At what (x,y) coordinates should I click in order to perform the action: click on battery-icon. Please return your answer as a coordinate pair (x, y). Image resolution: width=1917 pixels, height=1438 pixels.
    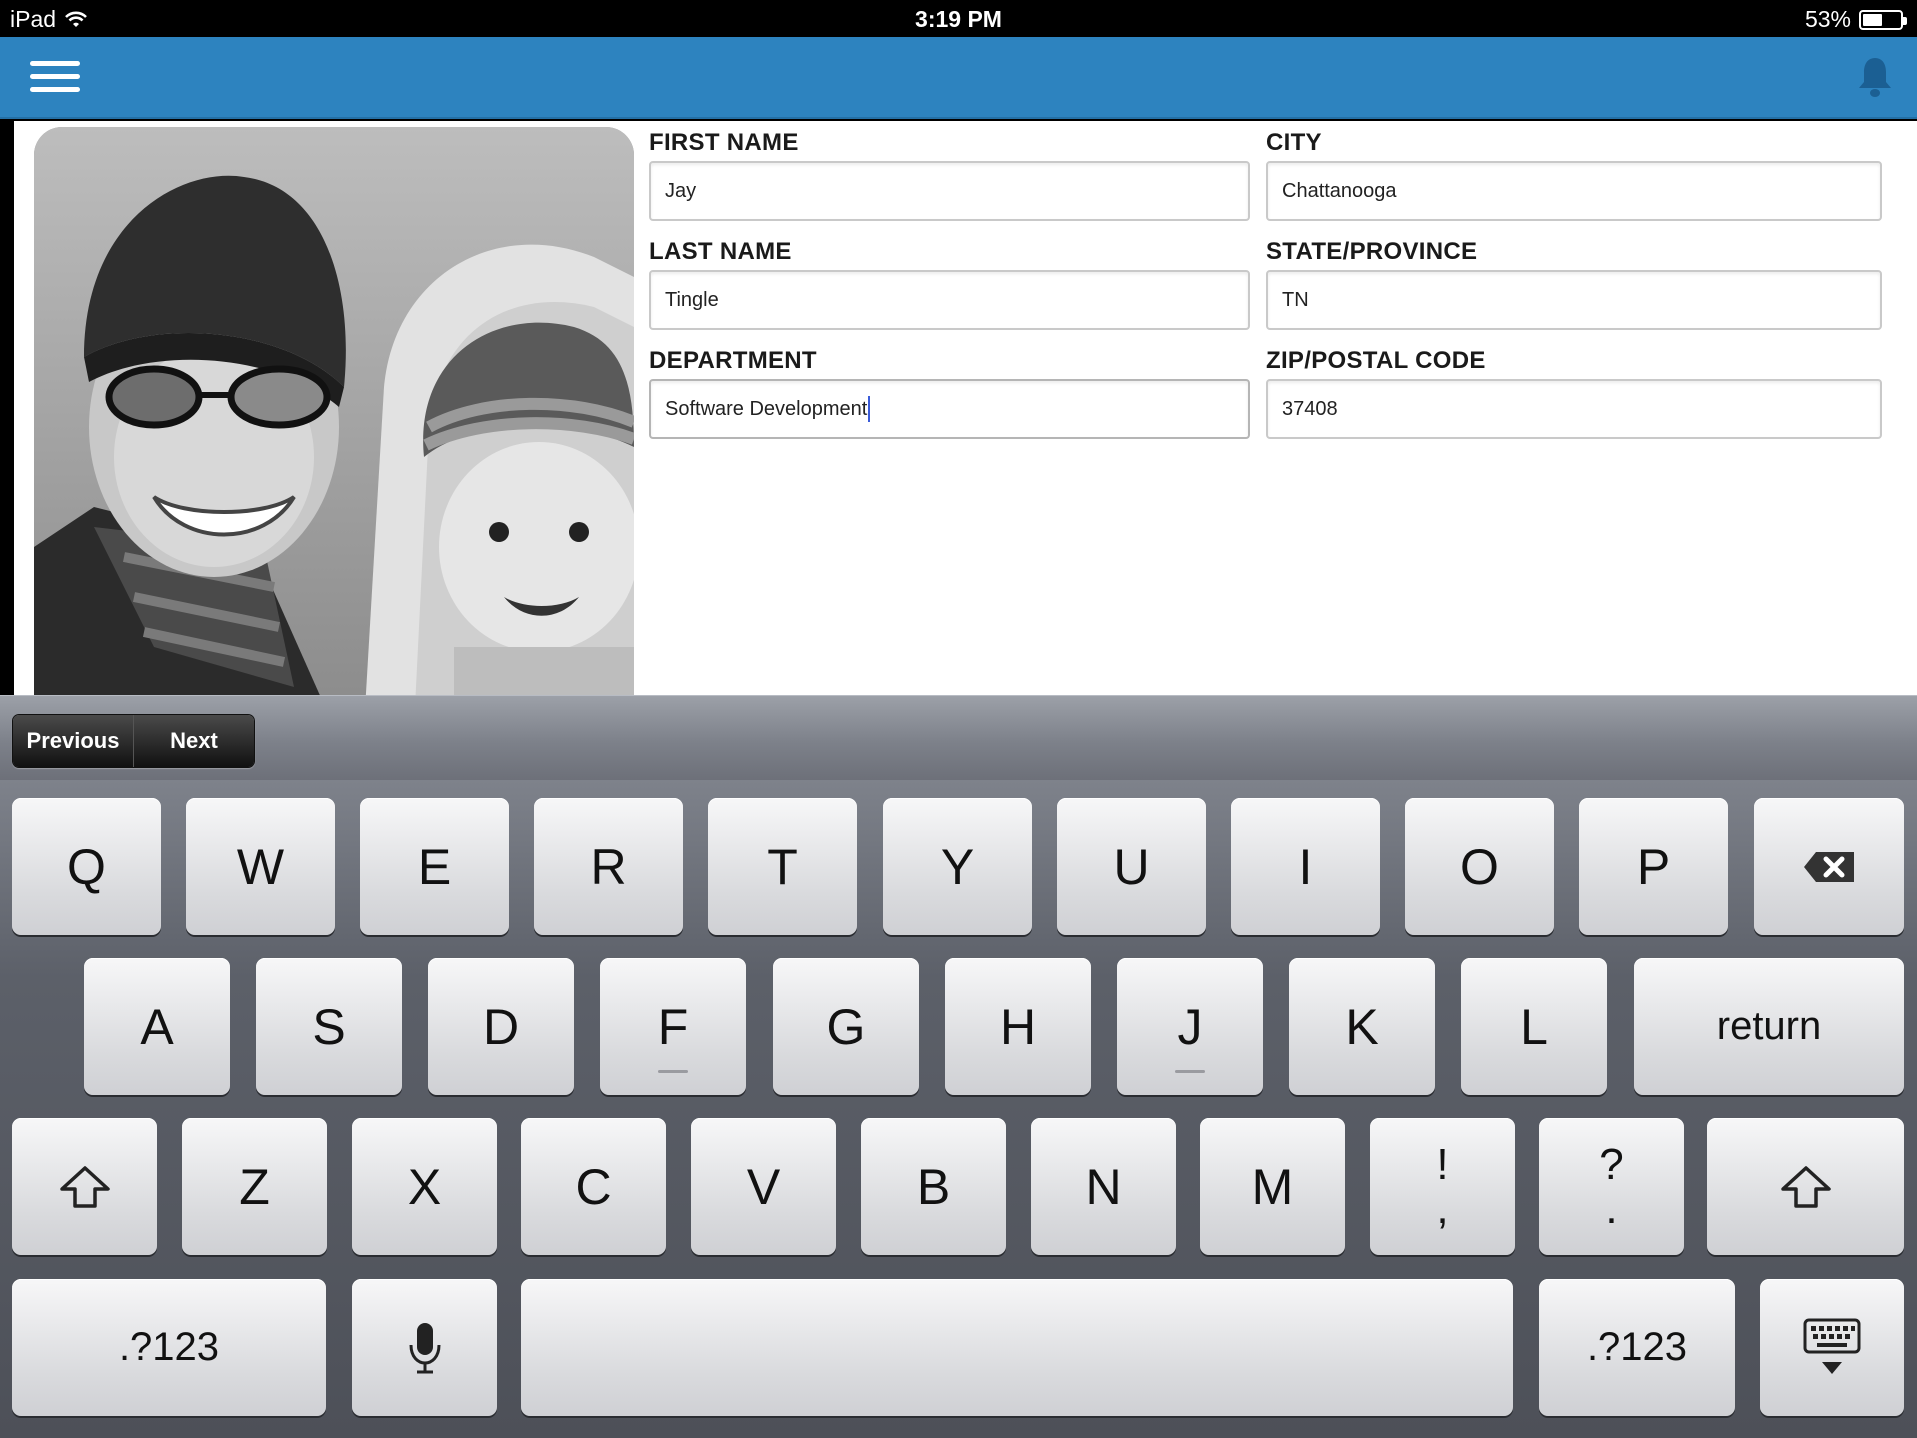
    Looking at the image, I should click on (1883, 19).